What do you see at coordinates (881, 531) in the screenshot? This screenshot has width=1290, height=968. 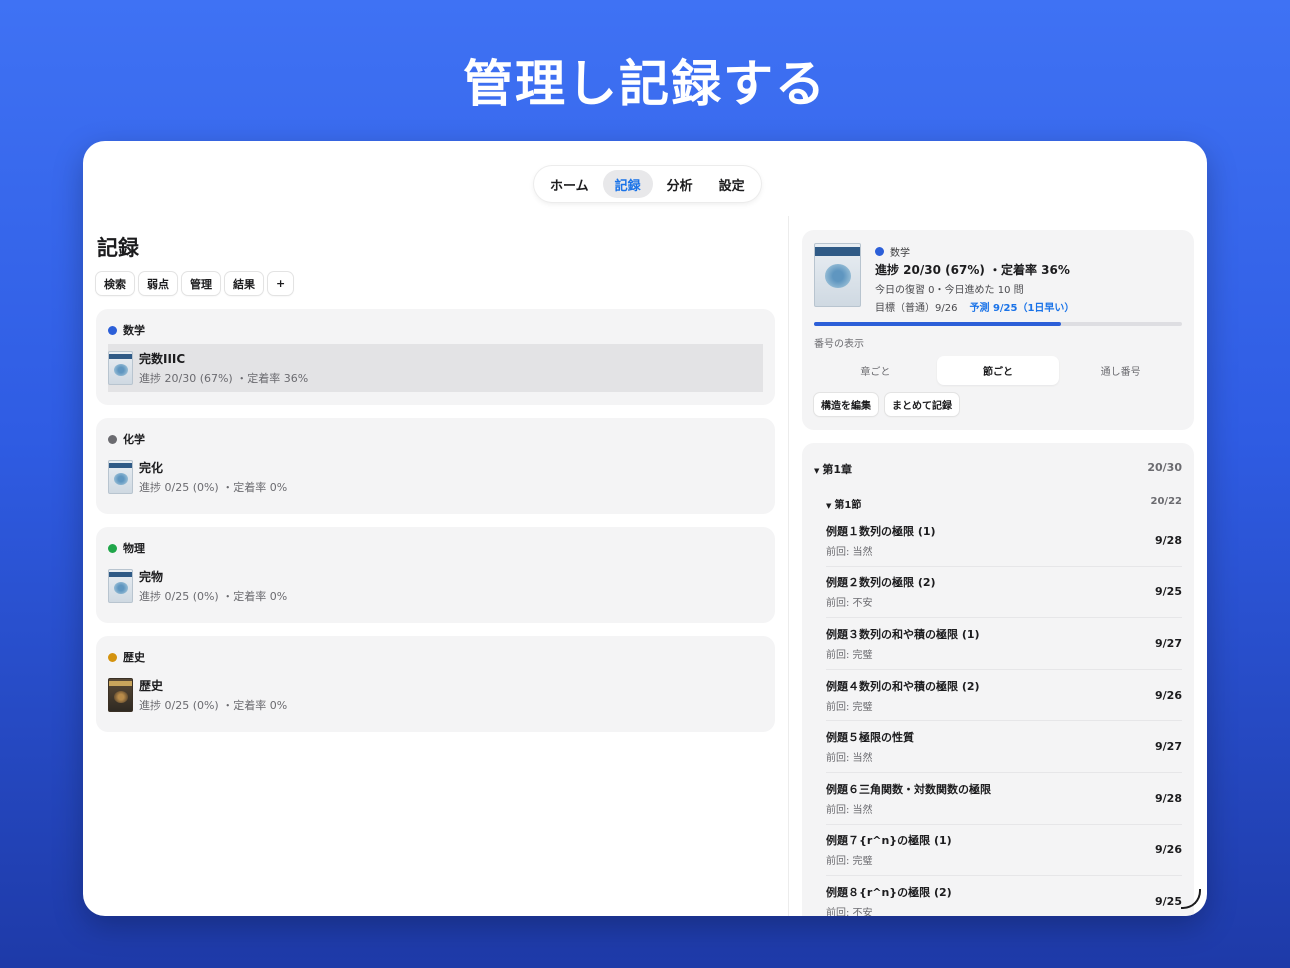 I see `problem-title: 例題１数列の極限 (1)` at bounding box center [881, 531].